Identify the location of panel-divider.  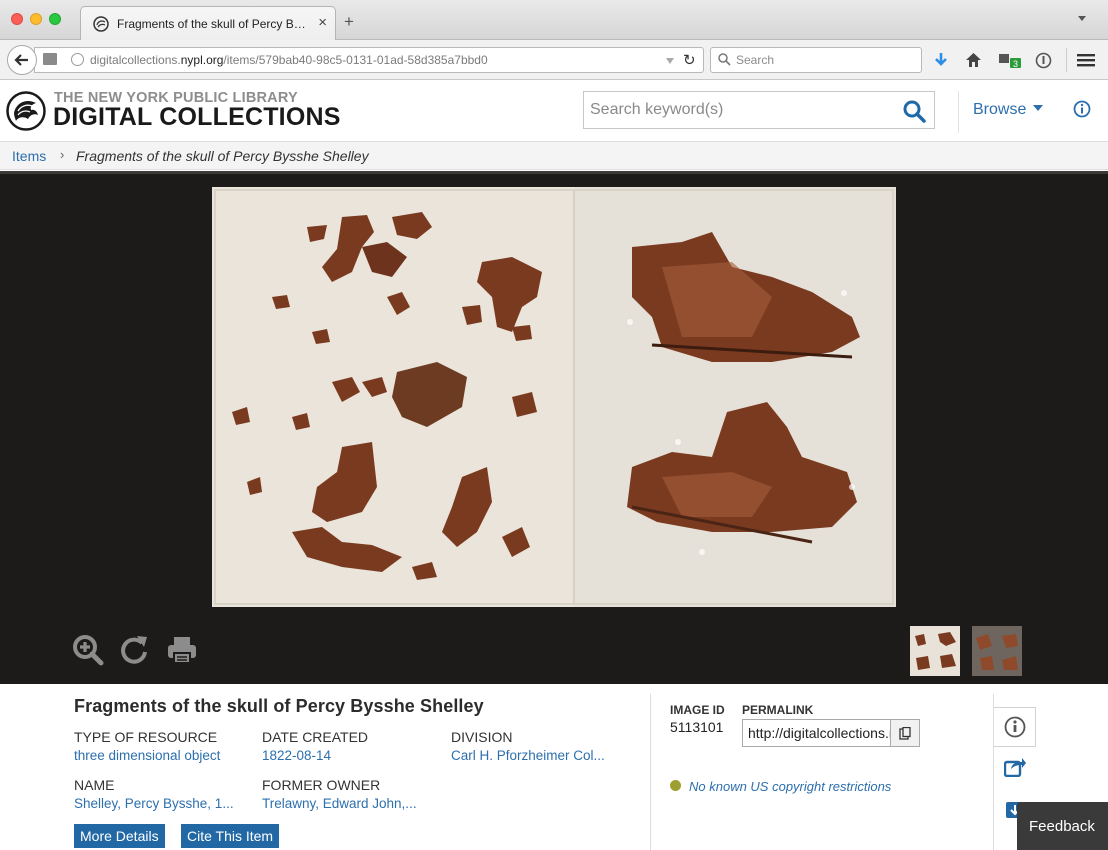
(650, 772).